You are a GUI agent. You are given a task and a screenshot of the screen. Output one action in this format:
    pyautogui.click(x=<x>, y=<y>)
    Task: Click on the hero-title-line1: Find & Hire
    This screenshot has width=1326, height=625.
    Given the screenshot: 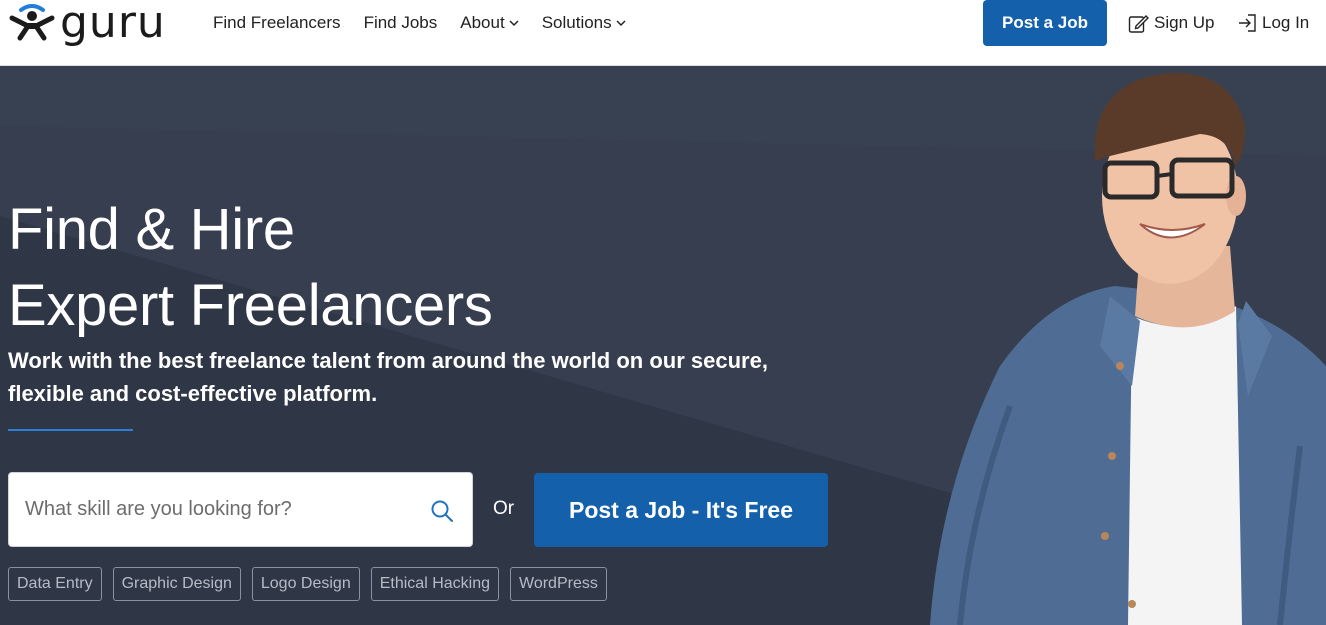 What is the action you would take?
    pyautogui.click(x=151, y=229)
    